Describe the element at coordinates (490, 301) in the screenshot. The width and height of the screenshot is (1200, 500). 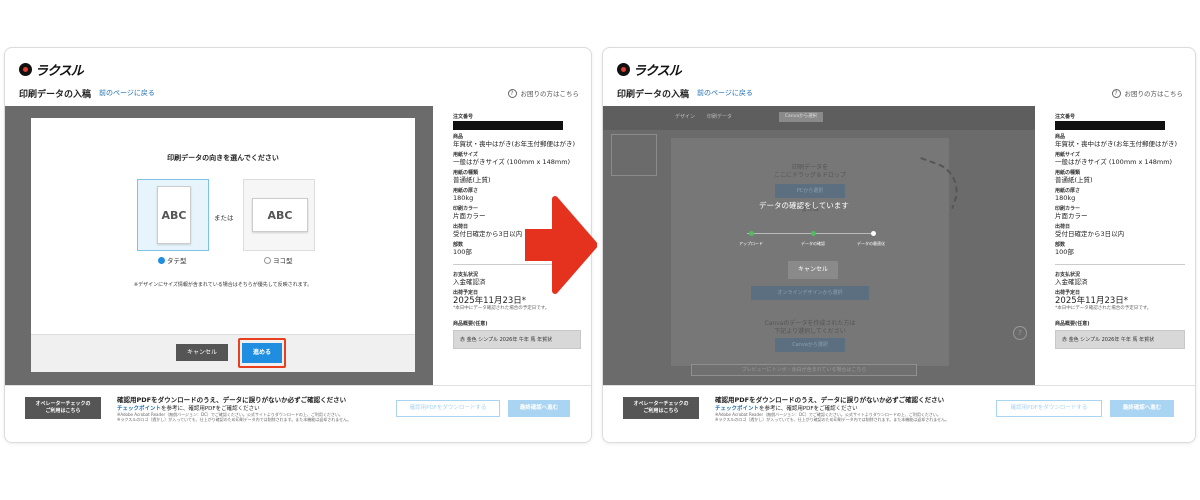
I see `eta-value: 2025年11月23日*` at that location.